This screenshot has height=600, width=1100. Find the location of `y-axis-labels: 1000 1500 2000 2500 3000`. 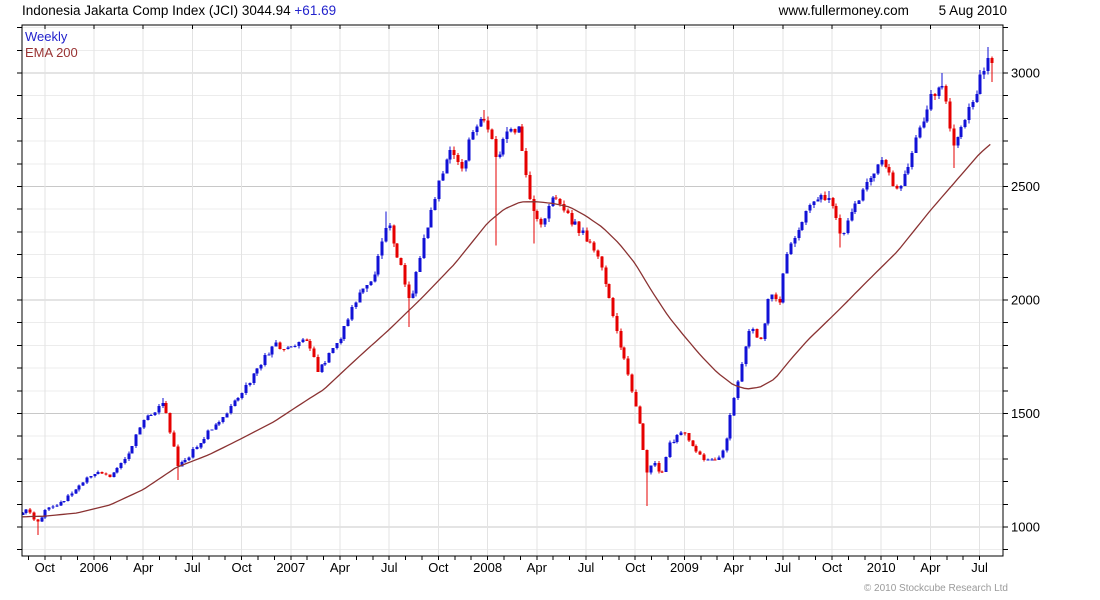

y-axis-labels: 1000 1500 2000 2500 3000 is located at coordinates (1025, 300).